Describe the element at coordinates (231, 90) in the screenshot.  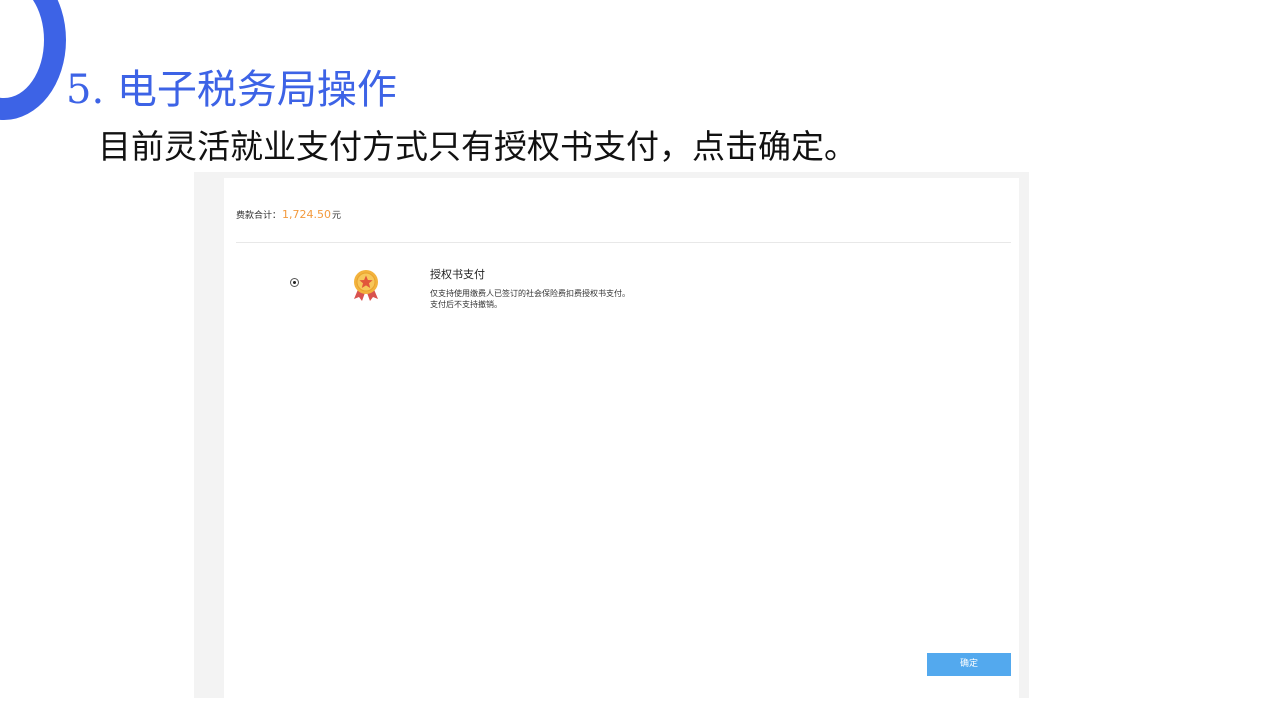
I see `slide-title: 5. 电子税务局操作` at that location.